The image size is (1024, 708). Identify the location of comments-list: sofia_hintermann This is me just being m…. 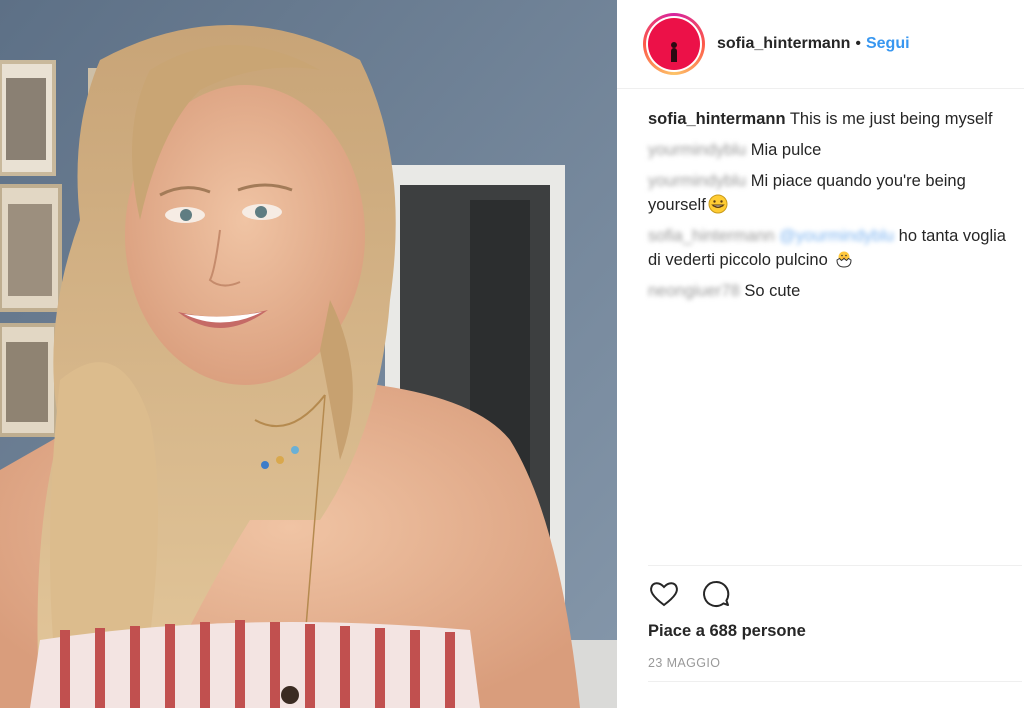
(833, 208).